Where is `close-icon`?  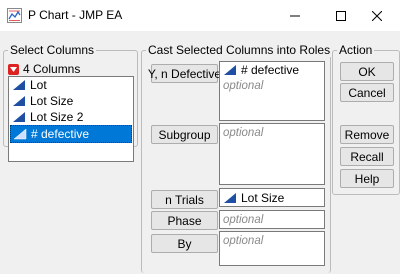
close-icon is located at coordinates (377, 15).